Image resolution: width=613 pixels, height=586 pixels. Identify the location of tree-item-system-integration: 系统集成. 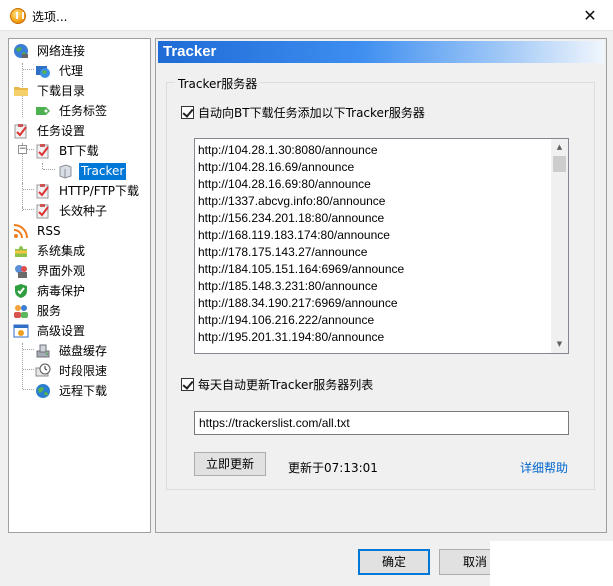
(50, 251).